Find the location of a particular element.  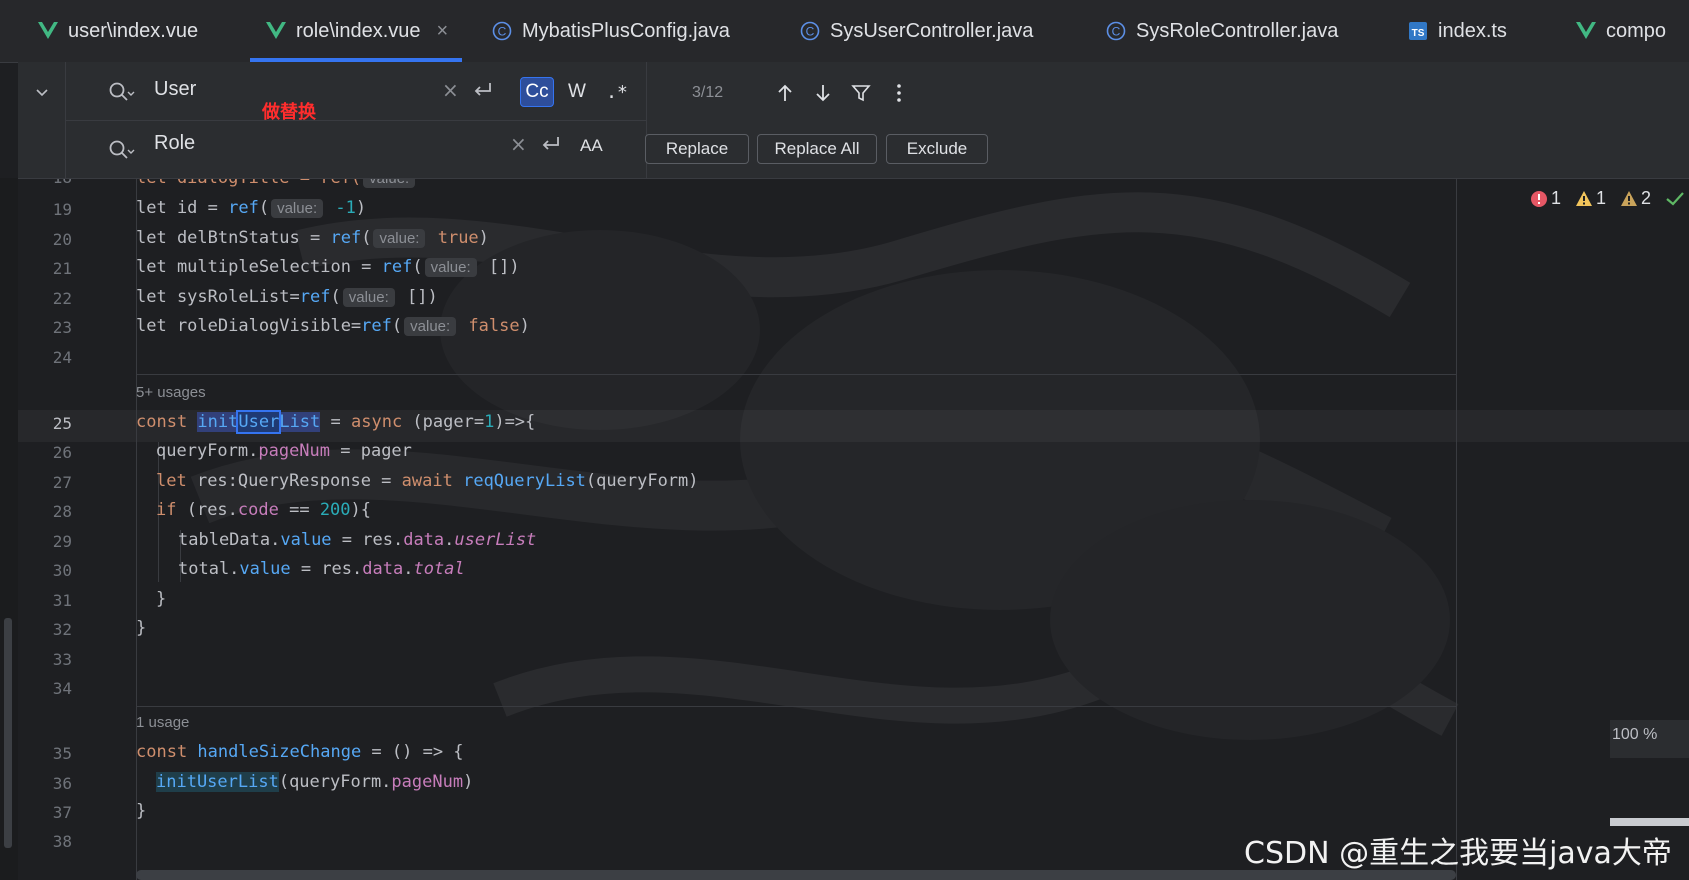

warnings-count: 1 is located at coordinates (1590, 198).